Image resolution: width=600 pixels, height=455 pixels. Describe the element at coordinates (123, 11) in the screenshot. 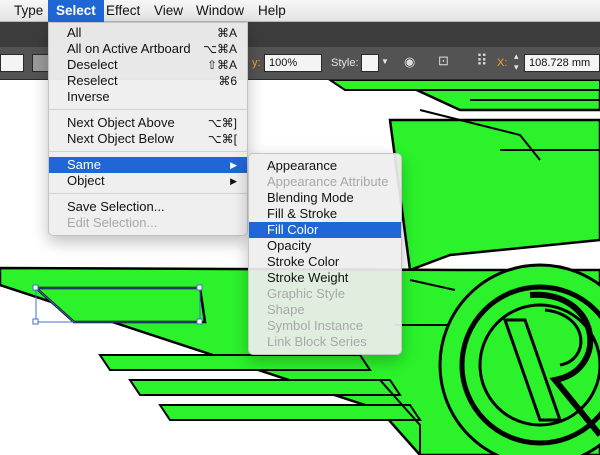

I see `menu-effect: Effect` at that location.